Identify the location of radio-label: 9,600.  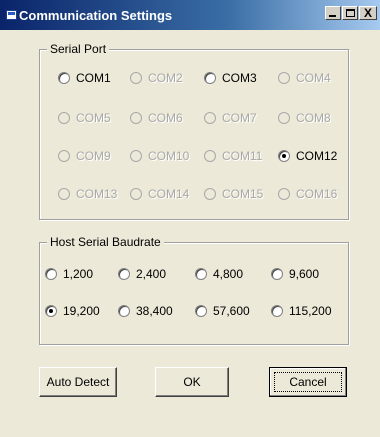
(304, 274).